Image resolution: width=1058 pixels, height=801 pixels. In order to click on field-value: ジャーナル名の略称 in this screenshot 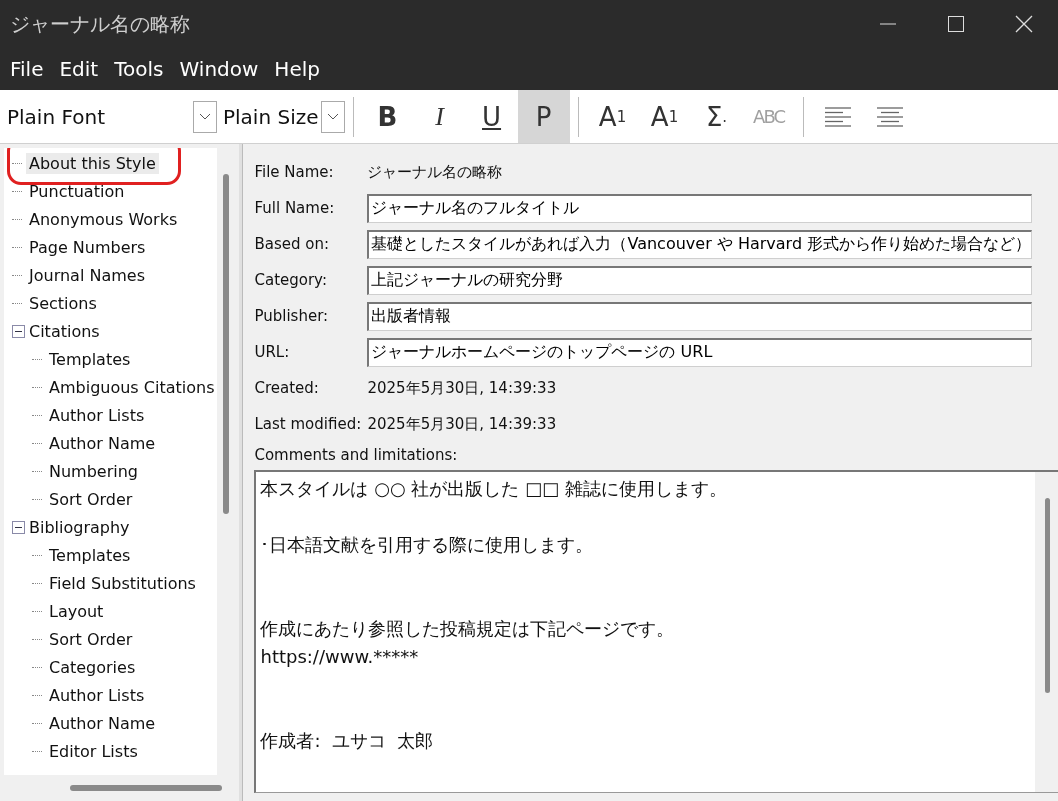, I will do `click(435, 172)`.